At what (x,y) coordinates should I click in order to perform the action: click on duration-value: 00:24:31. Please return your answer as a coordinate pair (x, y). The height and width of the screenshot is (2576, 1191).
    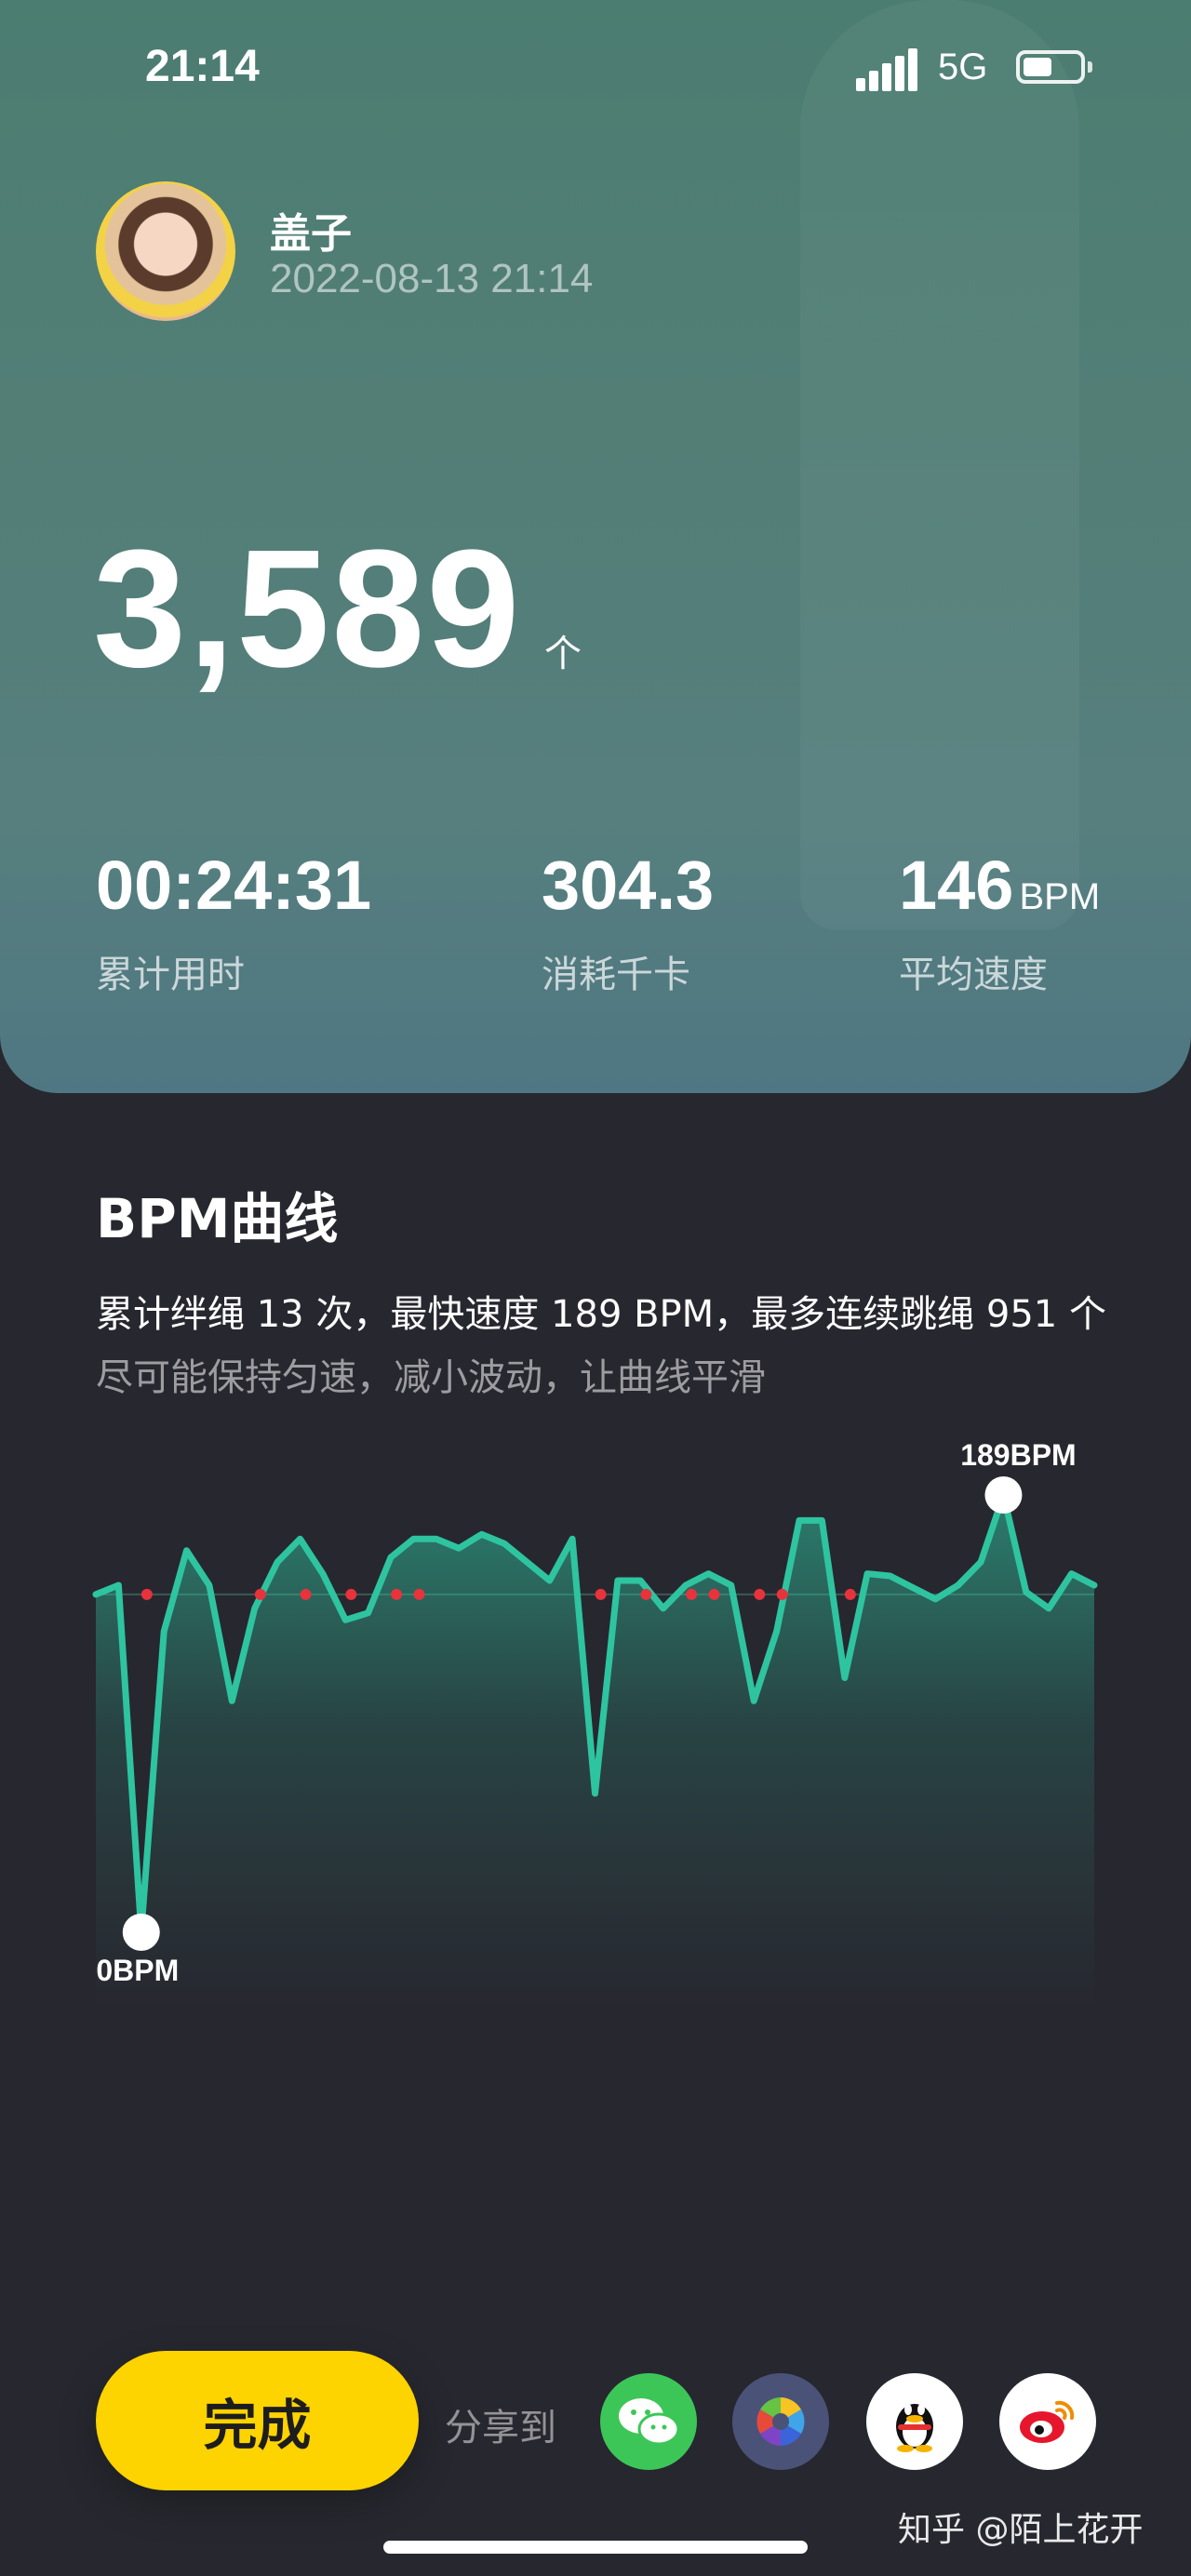
    Looking at the image, I should click on (234, 885).